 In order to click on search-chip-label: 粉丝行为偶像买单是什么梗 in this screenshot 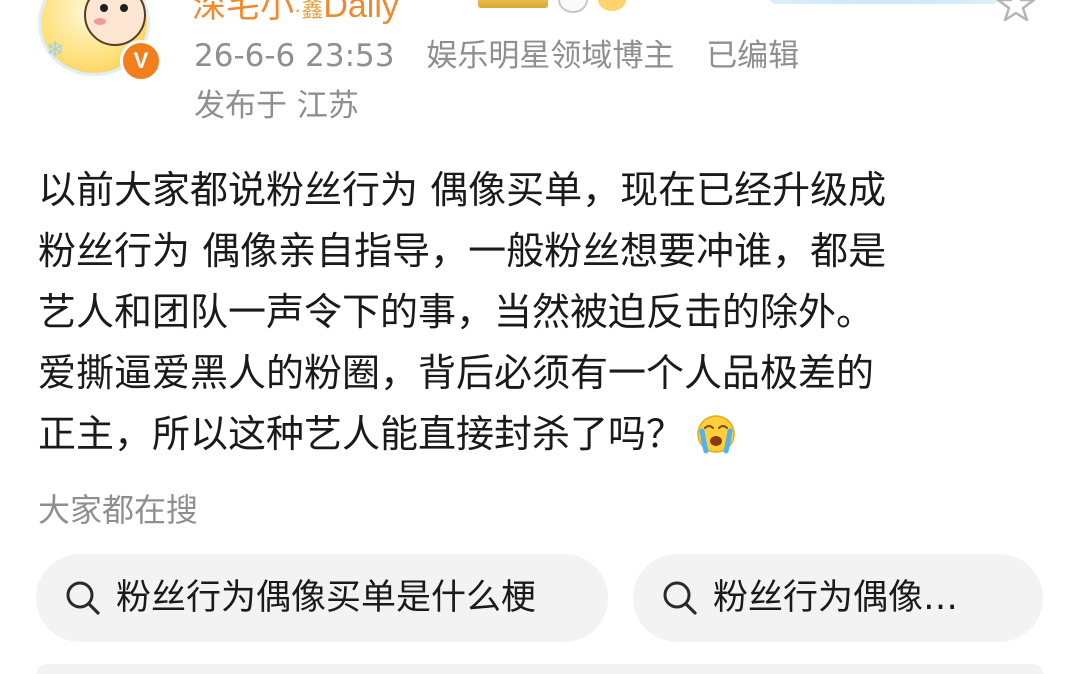, I will do `click(326, 598)`.